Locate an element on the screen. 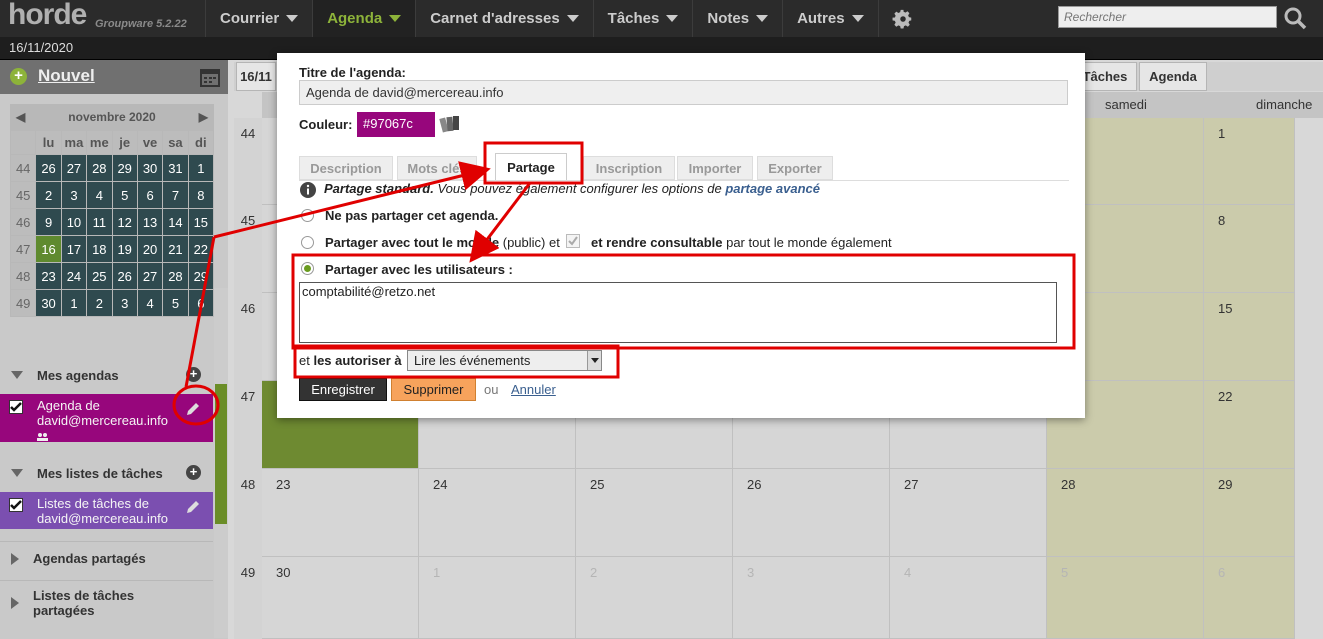  calendar-day-cell: 30 is located at coordinates (340, 598).